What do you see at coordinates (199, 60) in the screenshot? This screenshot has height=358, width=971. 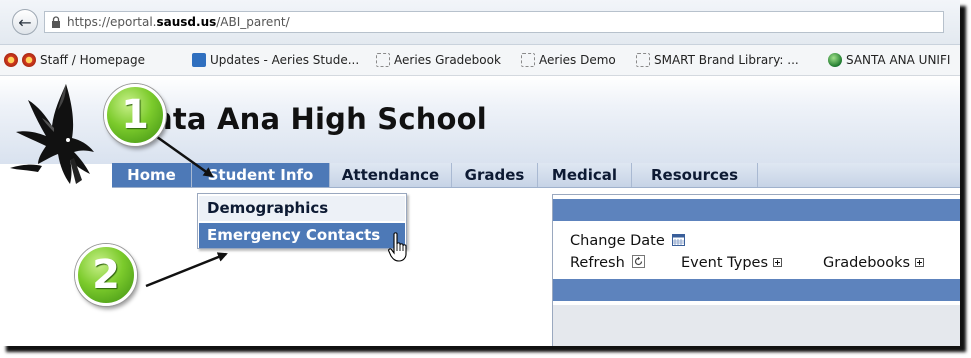 I see `aeries-icon` at bounding box center [199, 60].